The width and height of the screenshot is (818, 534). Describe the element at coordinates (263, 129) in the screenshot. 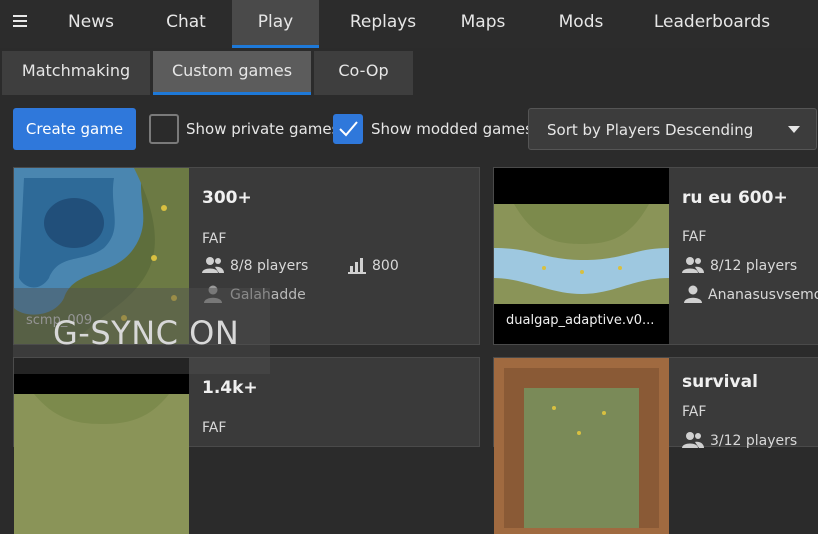

I see `show-private-label: Show private games` at that location.